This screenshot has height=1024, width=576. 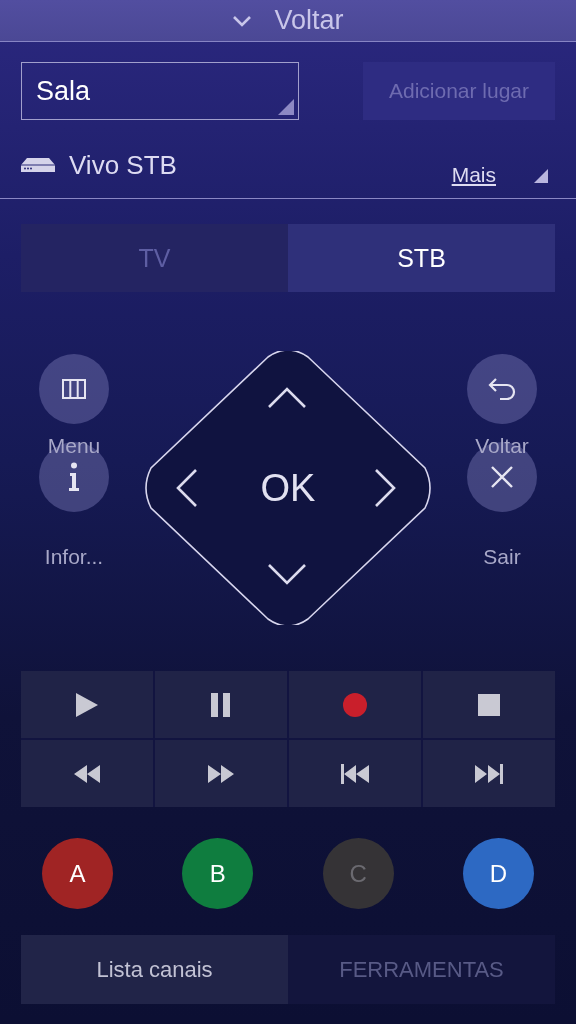 I want to click on color-key: A, so click(x=77, y=873).